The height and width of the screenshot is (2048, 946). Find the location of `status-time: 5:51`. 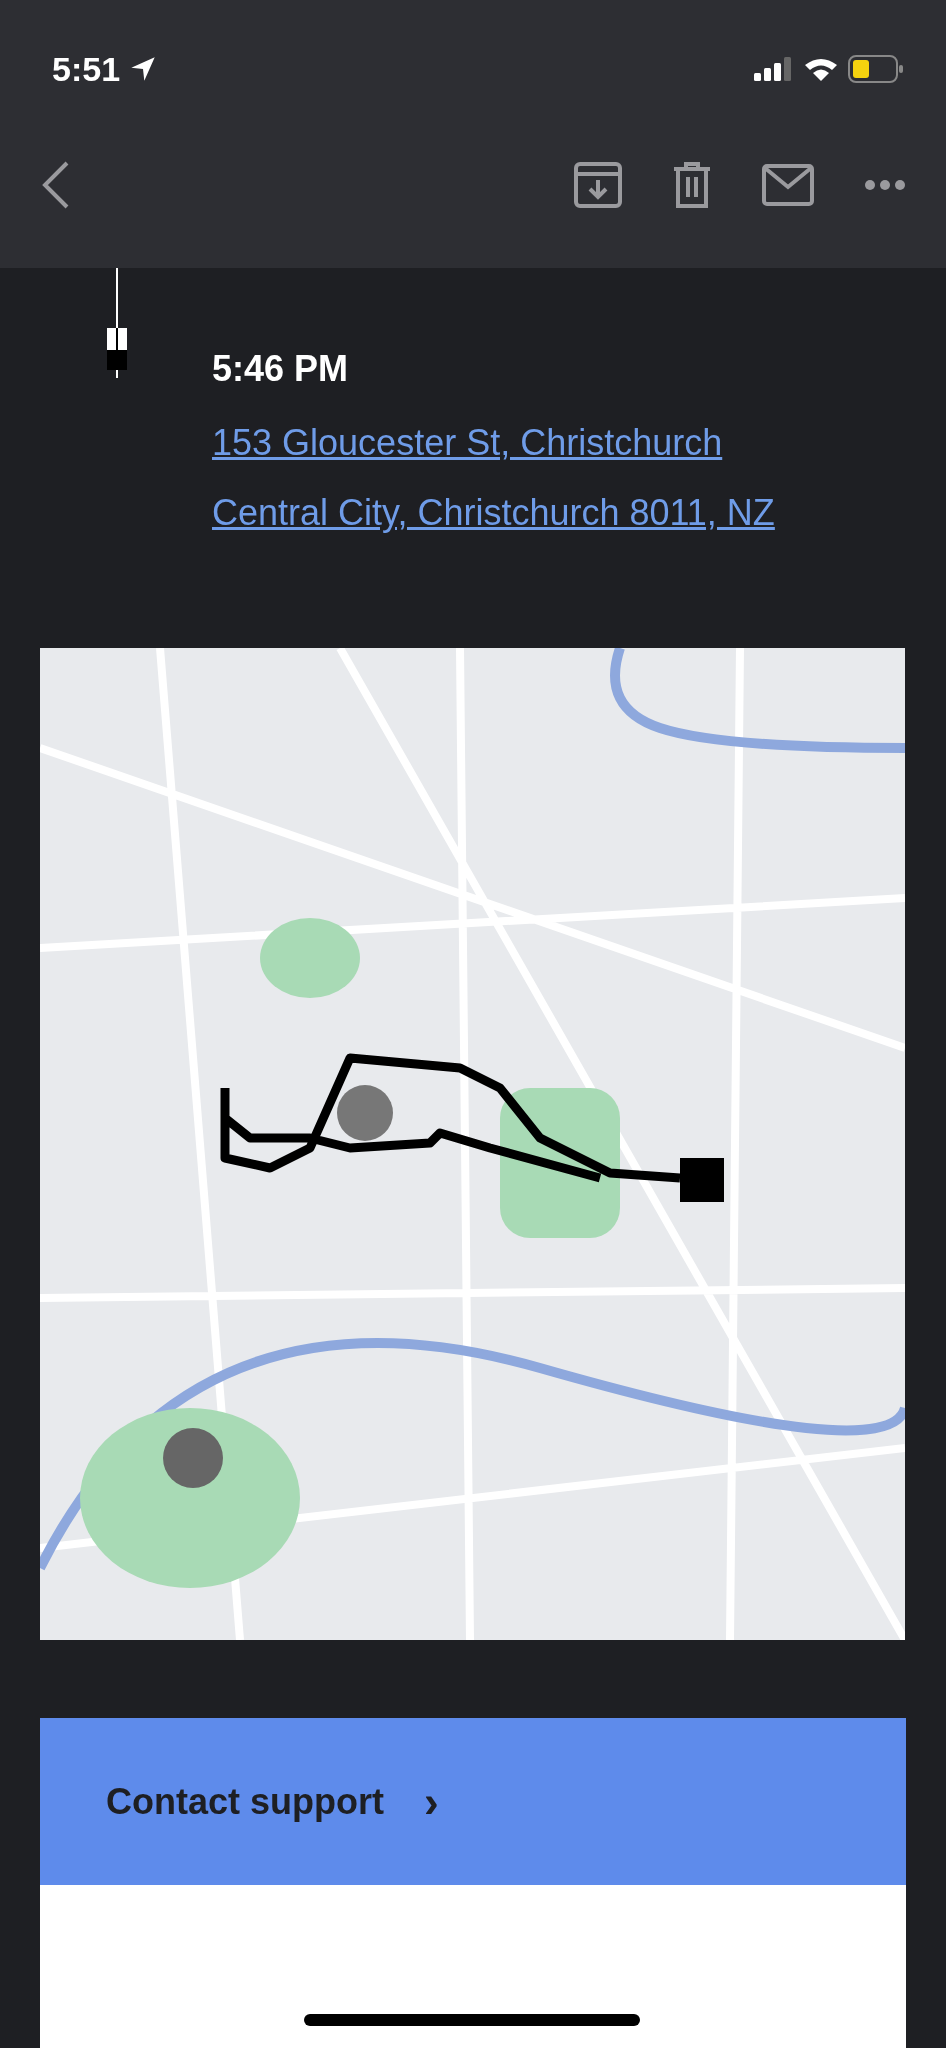

status-time: 5:51 is located at coordinates (86, 69).